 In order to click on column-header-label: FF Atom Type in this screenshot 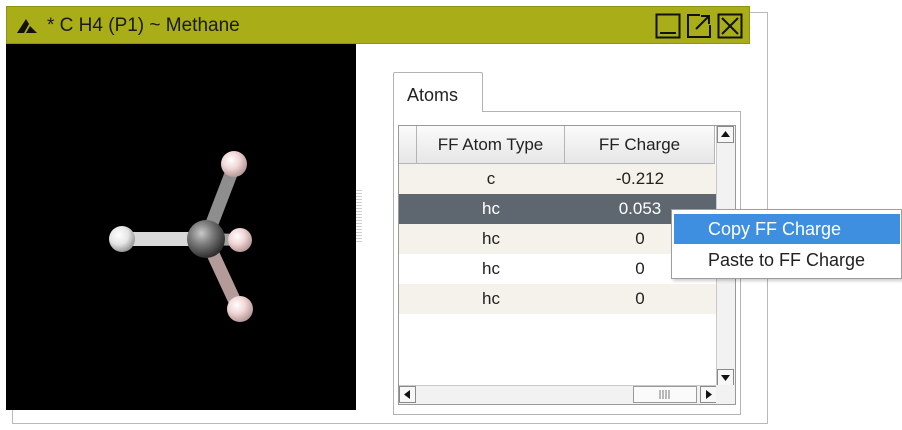, I will do `click(490, 144)`.